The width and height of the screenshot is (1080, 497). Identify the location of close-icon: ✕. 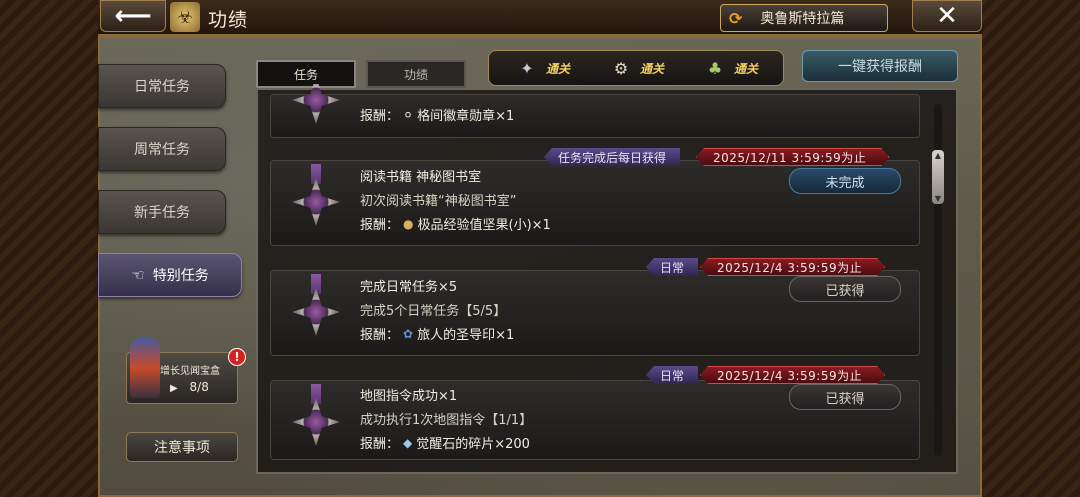
(947, 16).